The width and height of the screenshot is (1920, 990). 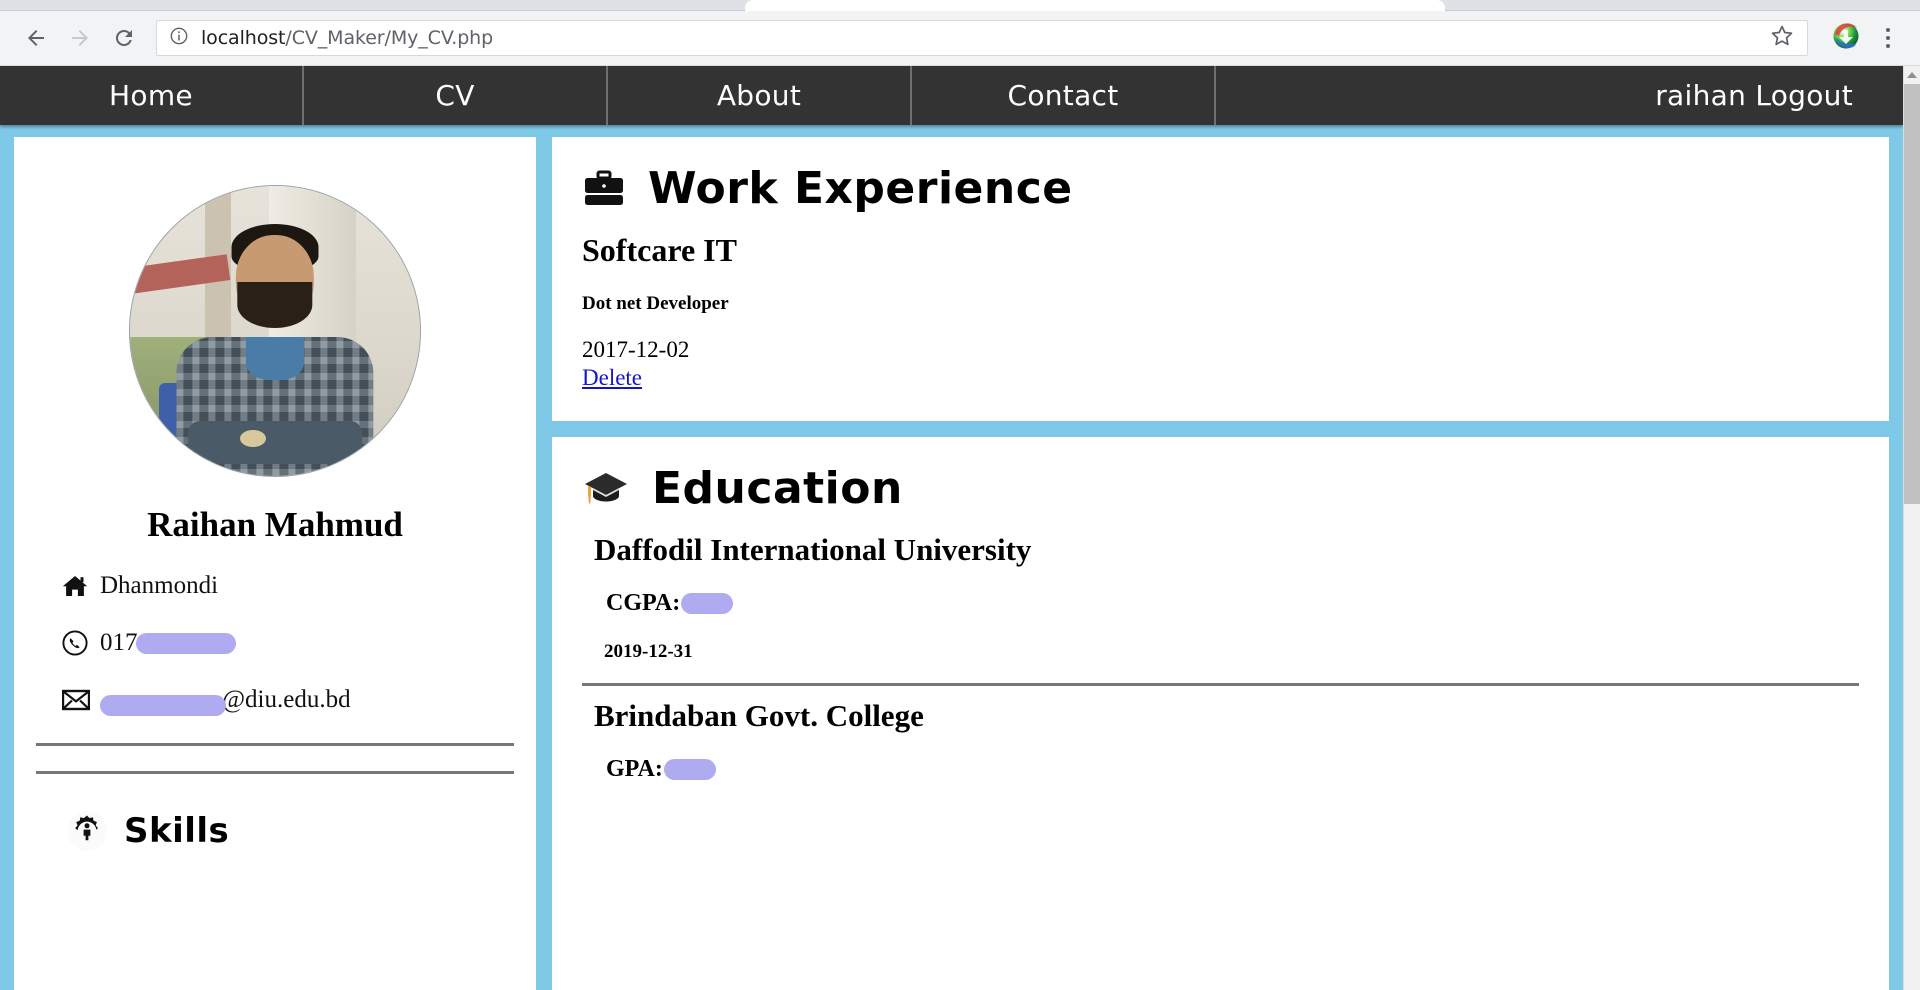 I want to click on url-path: /CV_Maker/My_CV.php, so click(x=389, y=38).